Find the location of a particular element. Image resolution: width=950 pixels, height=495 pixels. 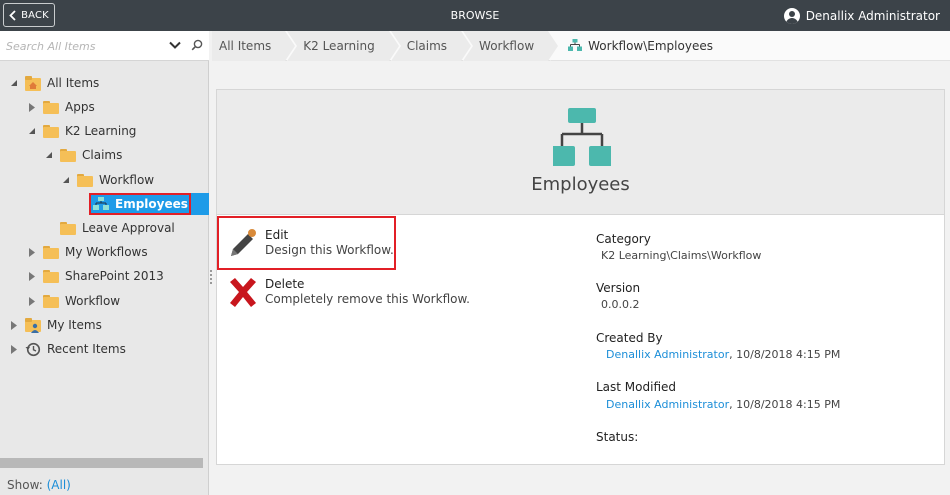

user-menu: Denallix Administrator is located at coordinates (861, 15).